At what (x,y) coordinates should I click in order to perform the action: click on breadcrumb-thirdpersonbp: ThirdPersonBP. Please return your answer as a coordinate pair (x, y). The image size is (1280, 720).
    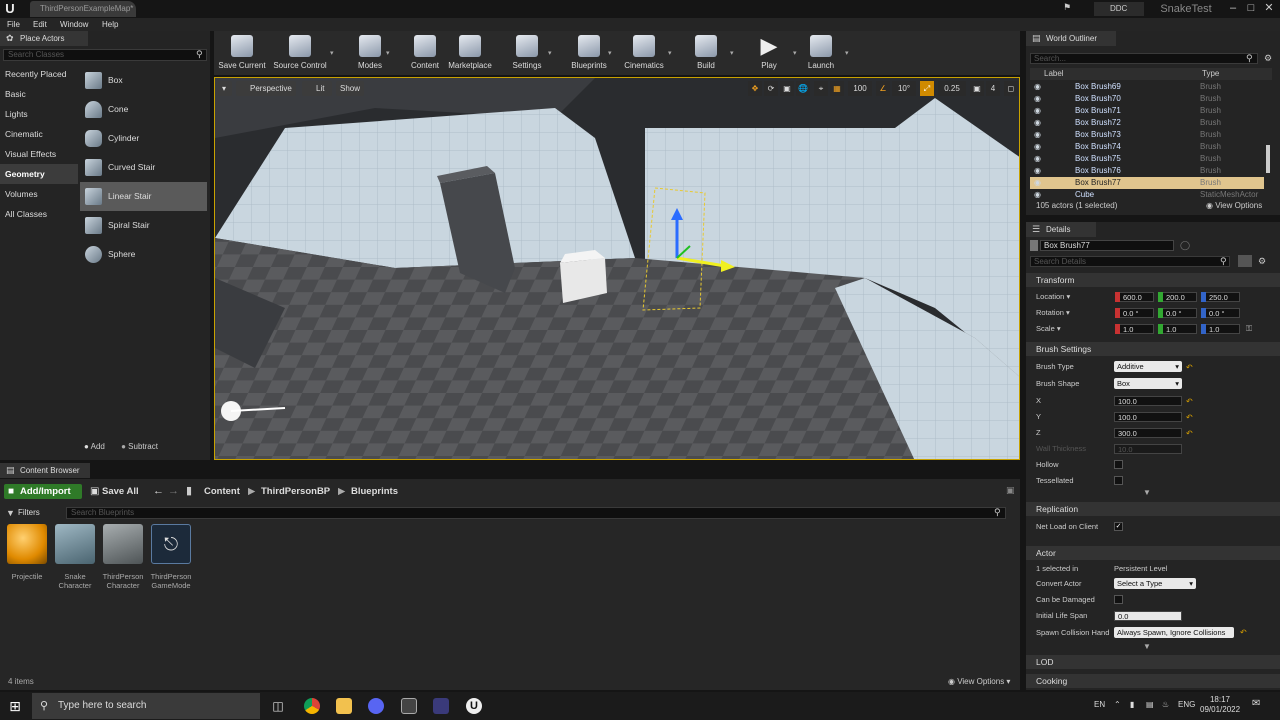
    Looking at the image, I should click on (295, 491).